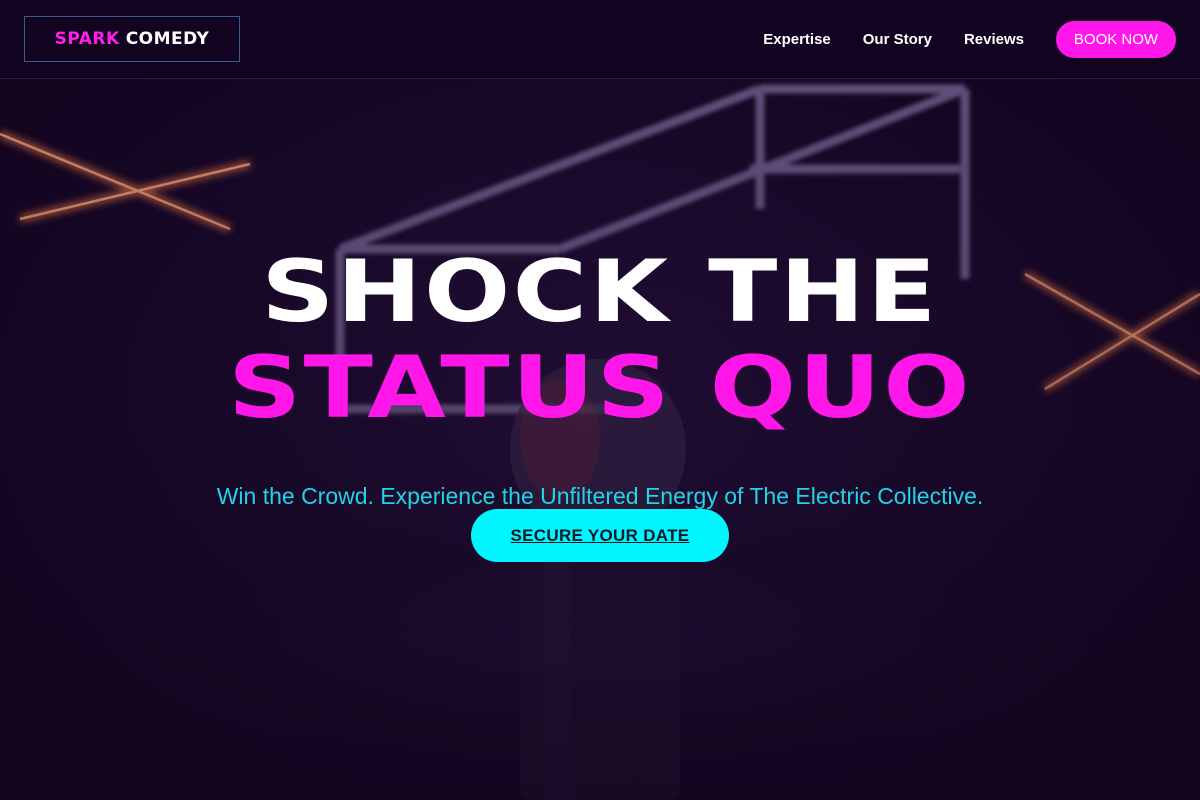 This screenshot has width=1200, height=800. Describe the element at coordinates (1116, 39) in the screenshot. I see `book-now-button: BOOK NOW` at that location.